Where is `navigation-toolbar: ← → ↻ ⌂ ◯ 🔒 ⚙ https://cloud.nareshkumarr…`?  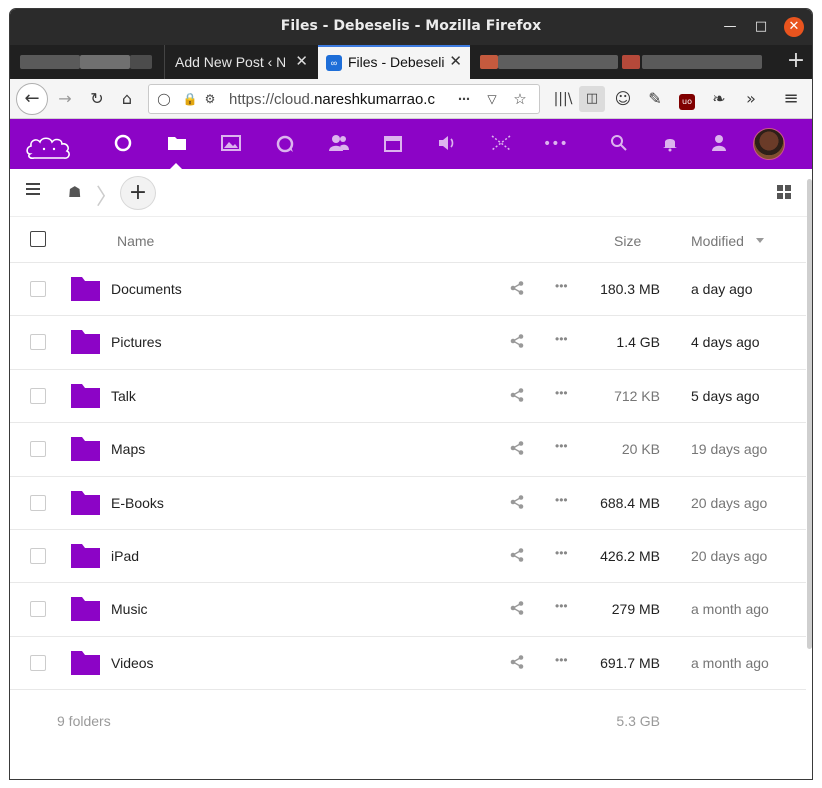
navigation-toolbar: ← → ↻ ⌂ ◯ 🔒 ⚙ https://cloud.nareshkumarr… is located at coordinates (411, 99).